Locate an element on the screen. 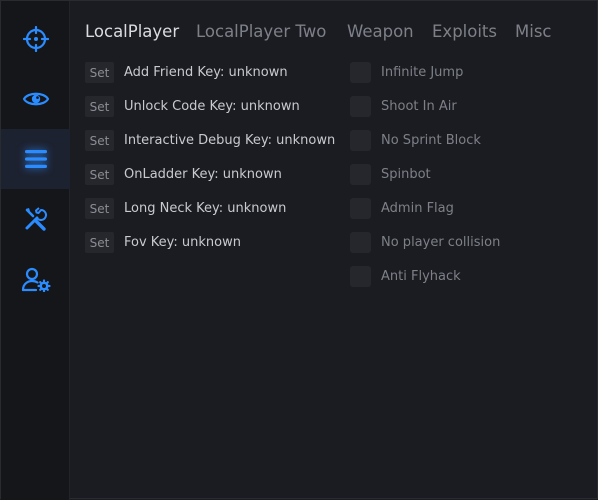  sidebar is located at coordinates (35, 250).